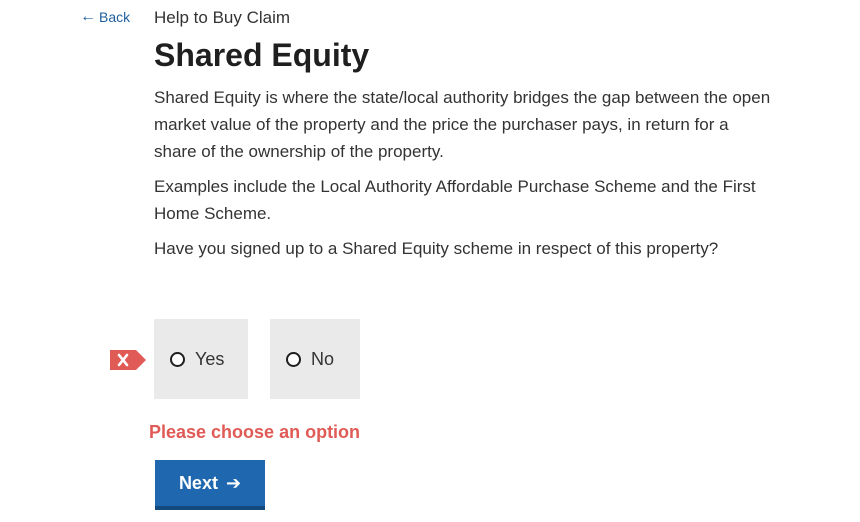 This screenshot has width=860, height=522. I want to click on radio-group: Yes No, so click(257, 359).